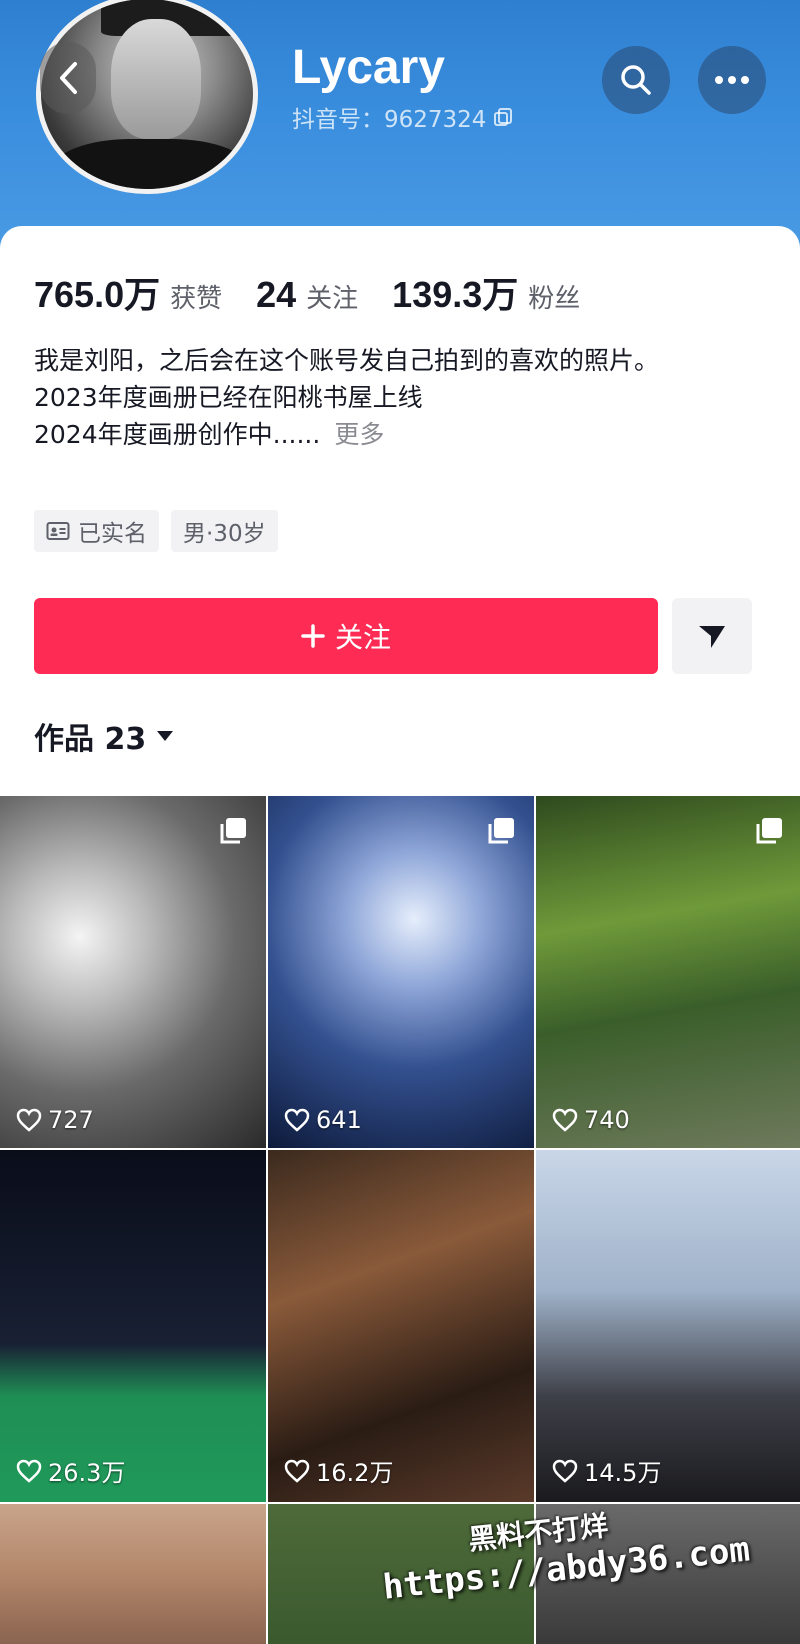  I want to click on post-likes: 16.2万, so click(338, 1470).